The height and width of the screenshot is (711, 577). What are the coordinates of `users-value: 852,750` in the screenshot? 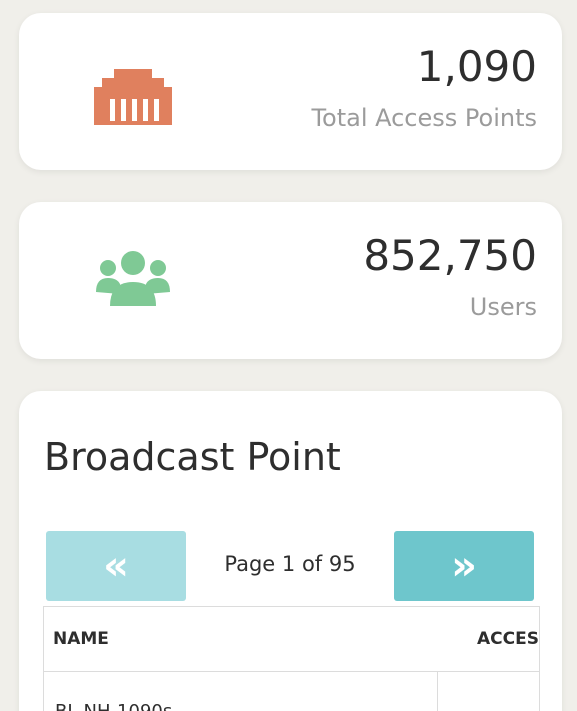 It's located at (450, 255).